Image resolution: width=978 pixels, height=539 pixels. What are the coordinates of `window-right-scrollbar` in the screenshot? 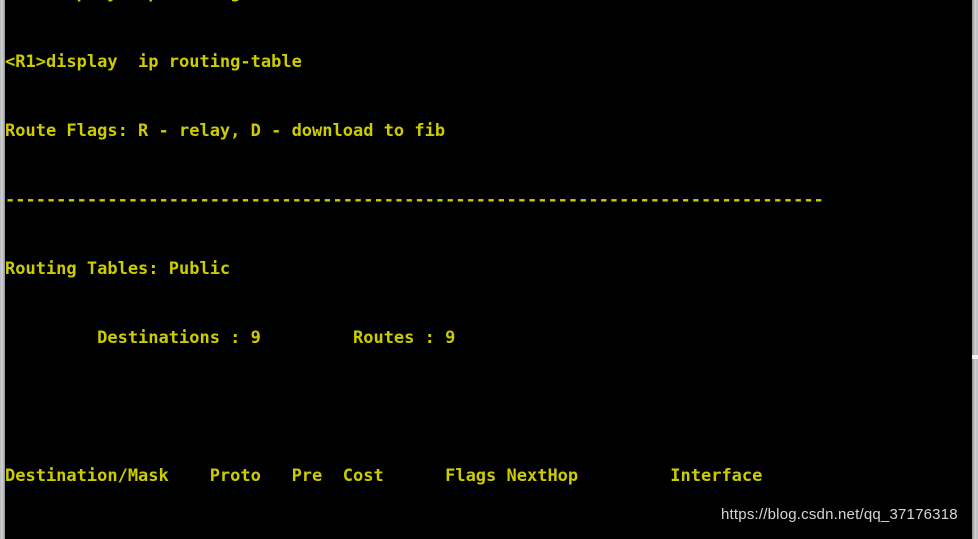 It's located at (975, 269).